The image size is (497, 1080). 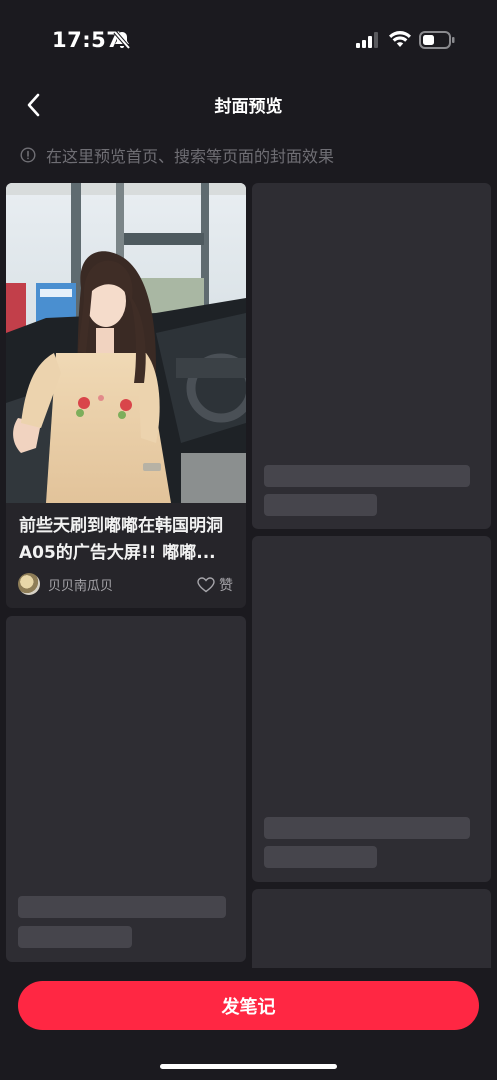 What do you see at coordinates (81, 586) in the screenshot?
I see `author-name: 贝贝南瓜贝` at bounding box center [81, 586].